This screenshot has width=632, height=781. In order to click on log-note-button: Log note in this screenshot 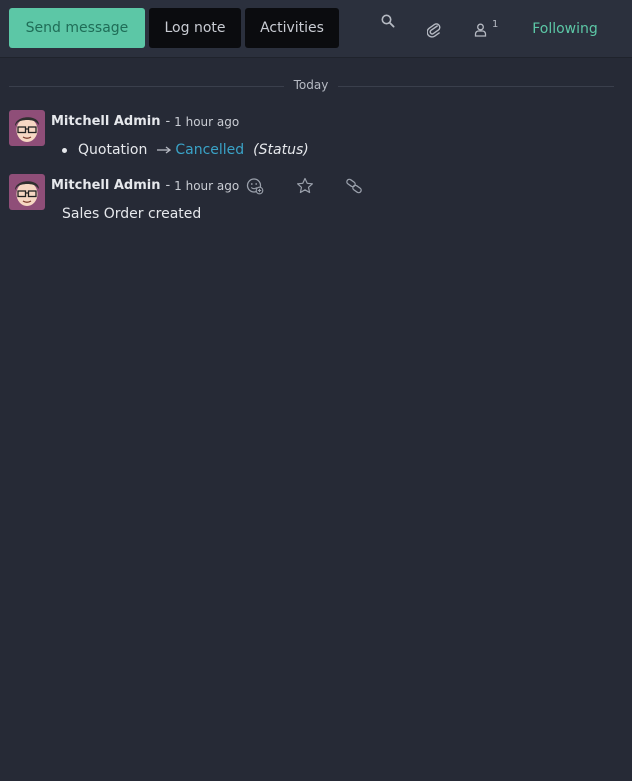, I will do `click(195, 28)`.